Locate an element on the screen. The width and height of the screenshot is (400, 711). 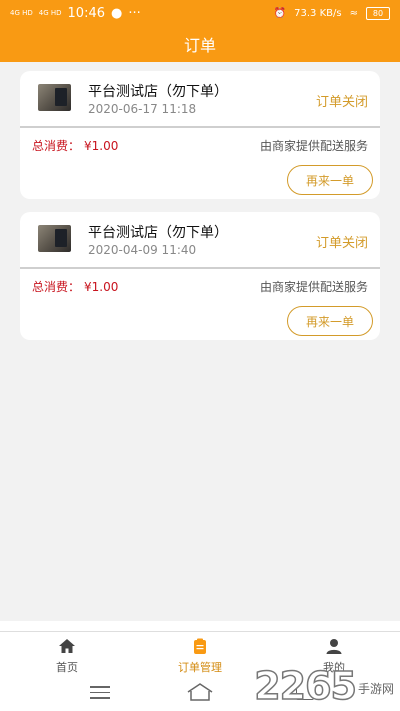
wifi-icon: ≈ is located at coordinates (353, 13).